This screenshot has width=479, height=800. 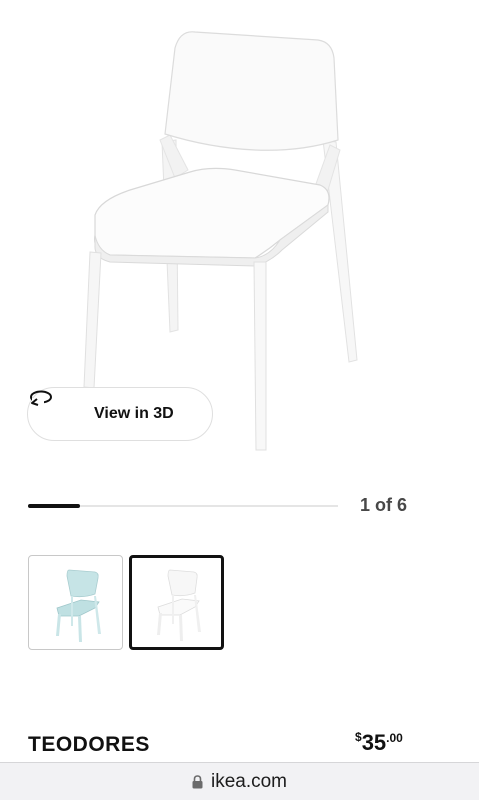 I want to click on rotate-3d-icon, so click(x=55, y=407).